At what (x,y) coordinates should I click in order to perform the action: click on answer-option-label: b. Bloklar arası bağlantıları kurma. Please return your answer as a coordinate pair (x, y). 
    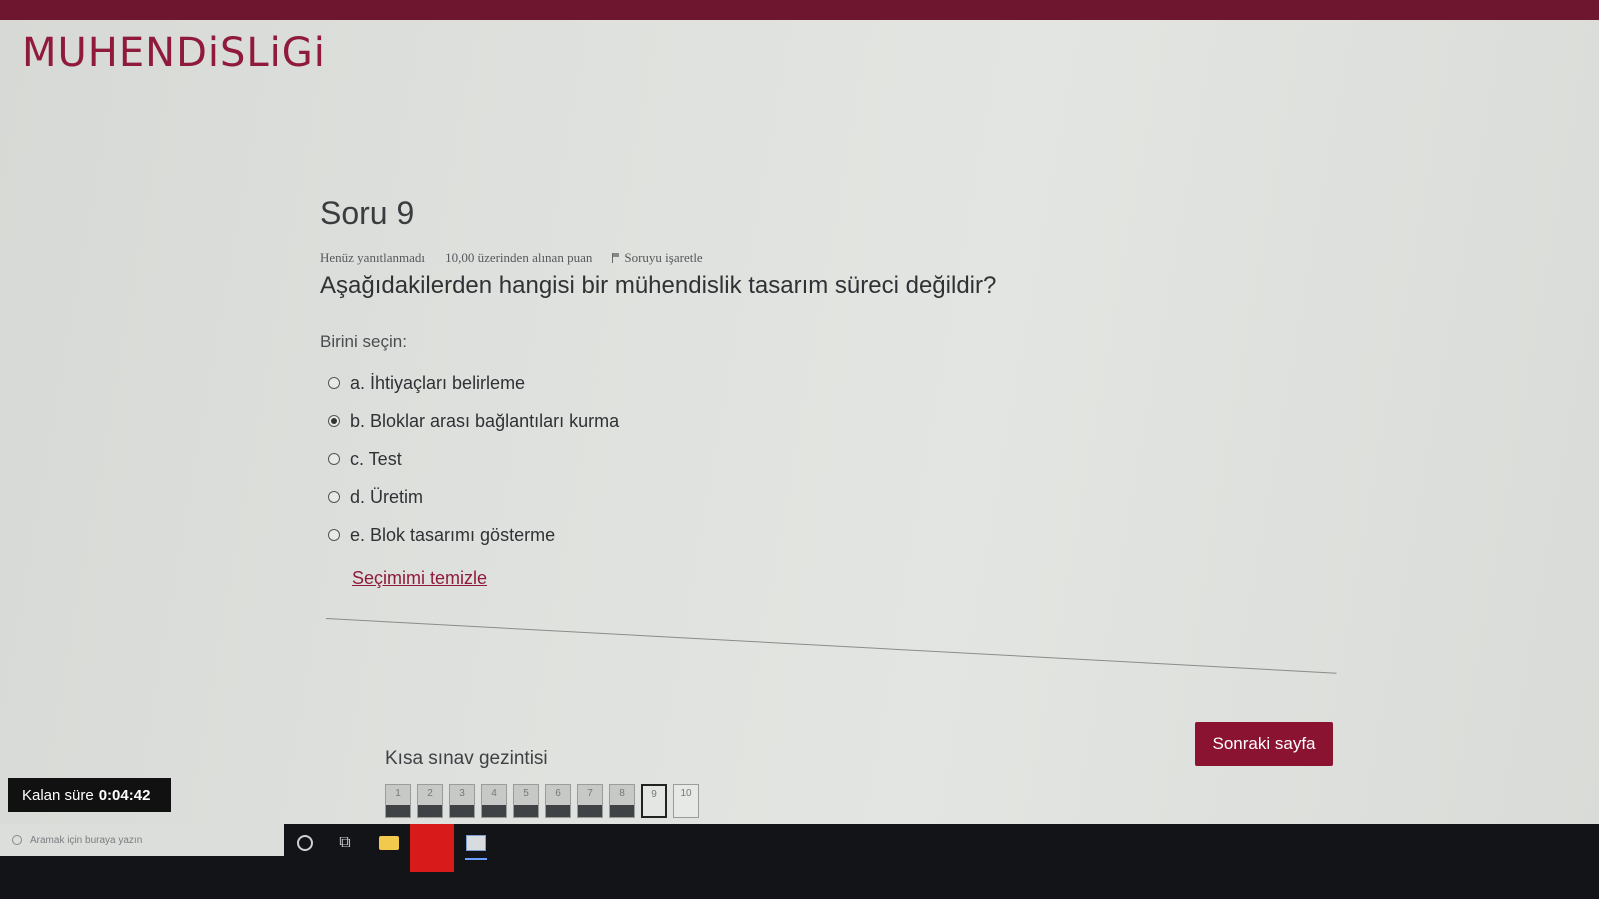
    Looking at the image, I should click on (485, 420).